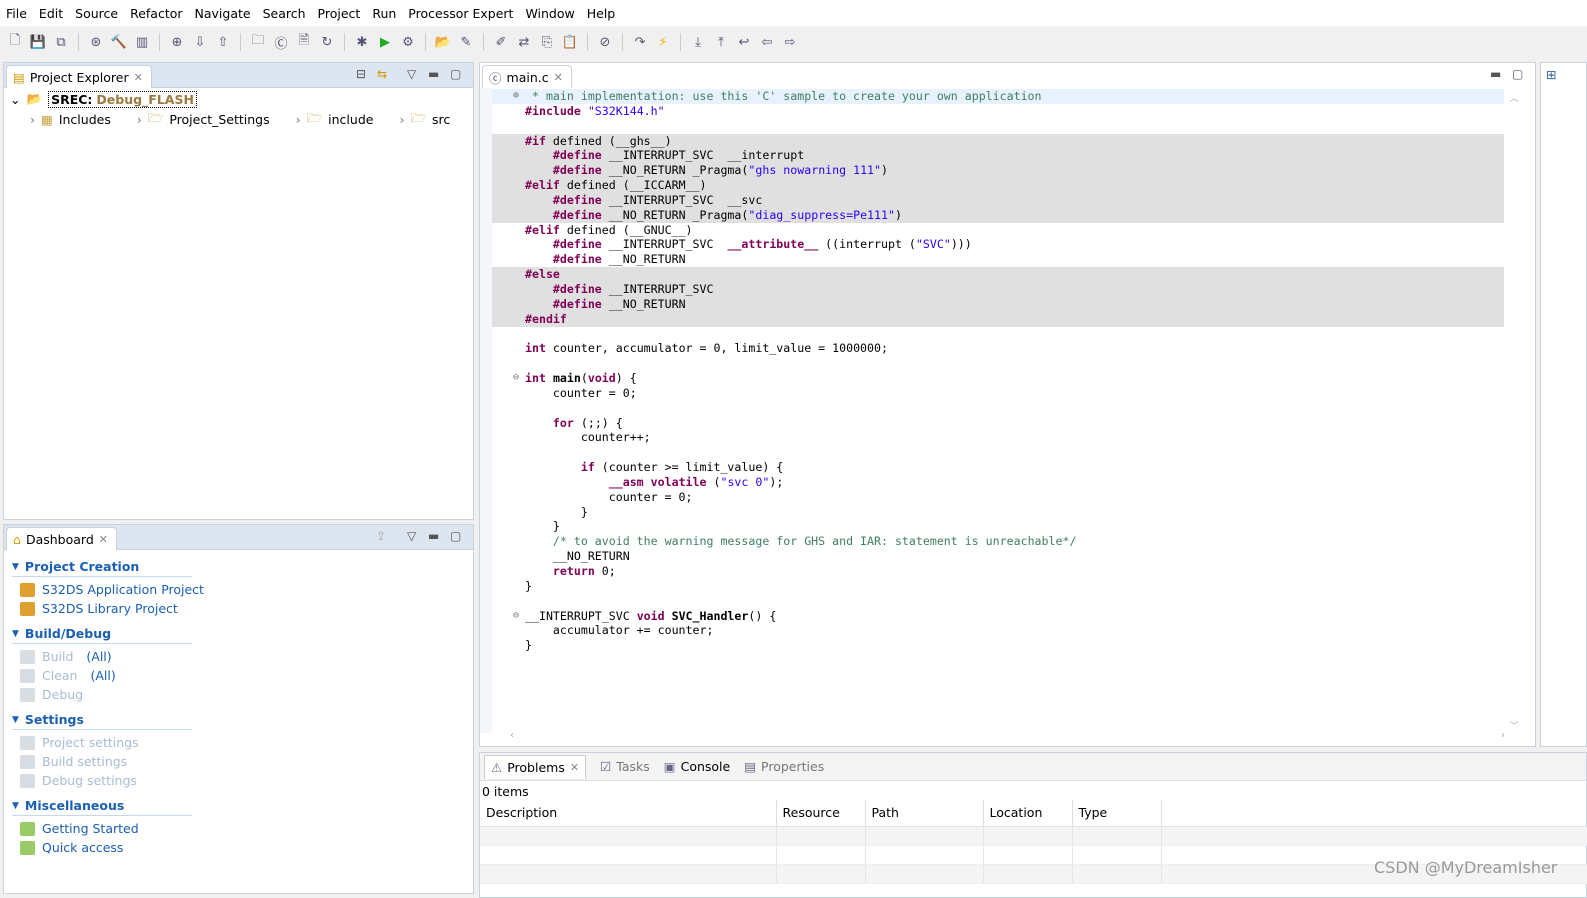 The width and height of the screenshot is (1587, 898). What do you see at coordinates (242, 694) in the screenshot?
I see `dashboard-link: Debug` at bounding box center [242, 694].